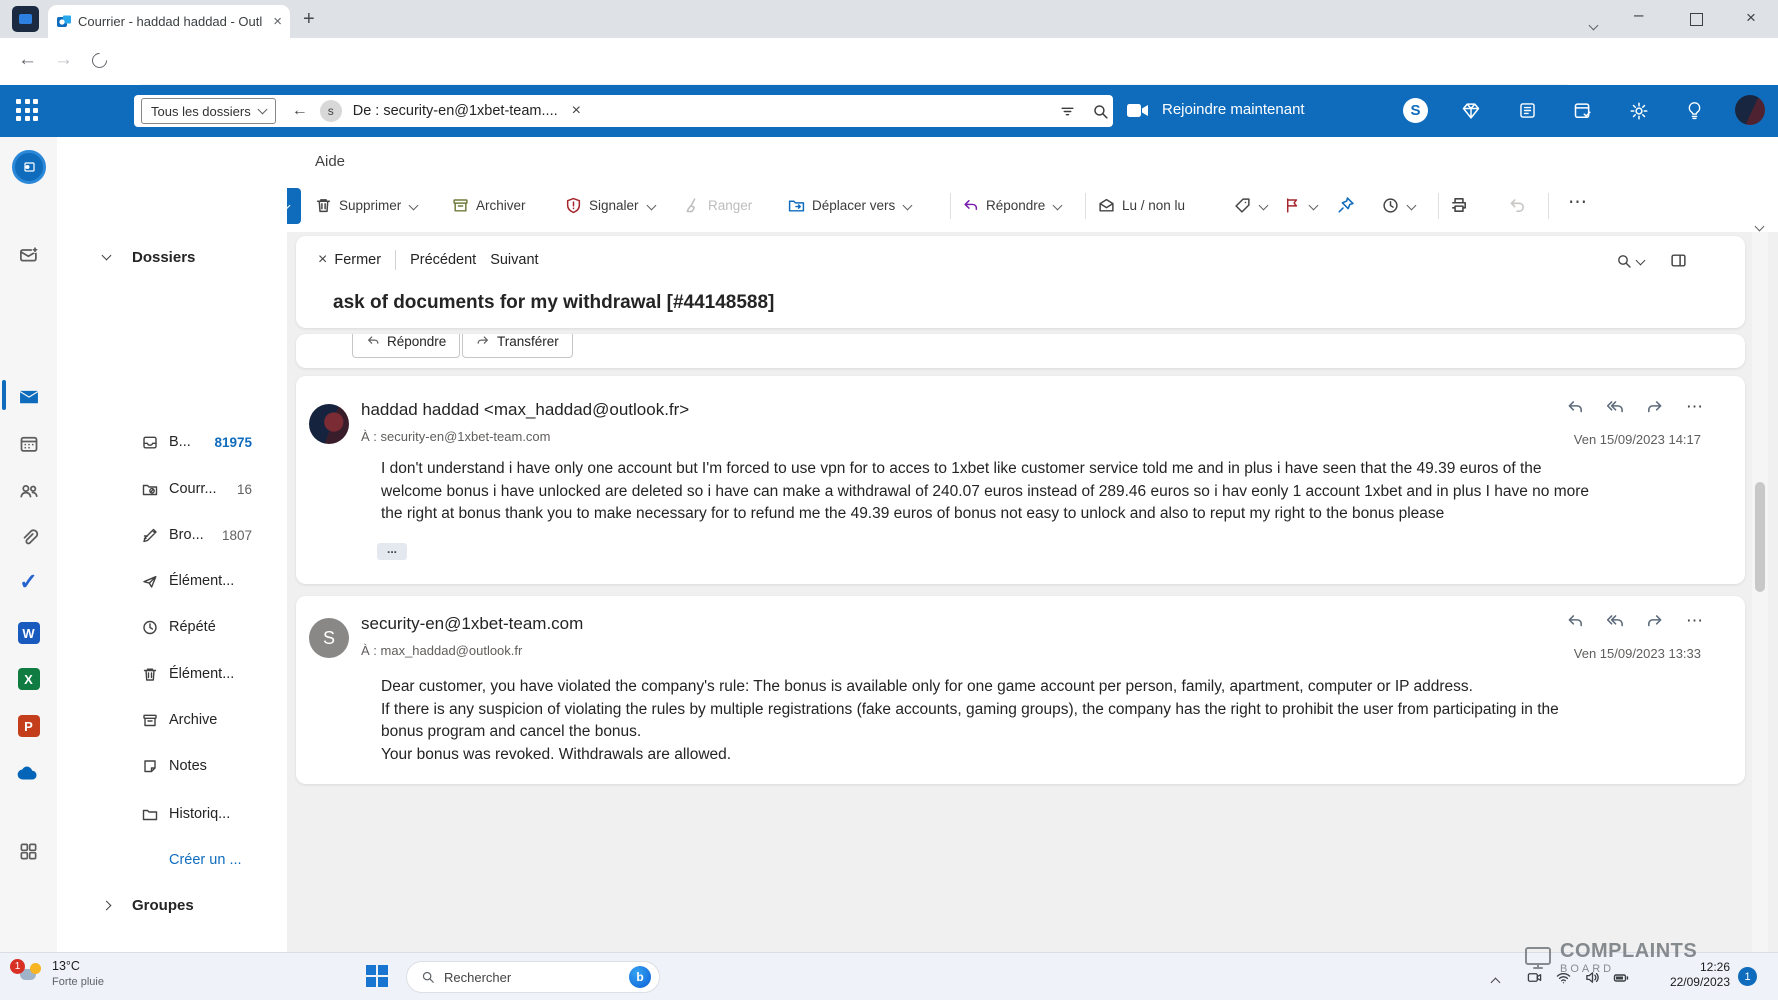 The height and width of the screenshot is (1000, 1778). Describe the element at coordinates (1577, 202) in the screenshot. I see `more-actions-button: ⋯` at that location.